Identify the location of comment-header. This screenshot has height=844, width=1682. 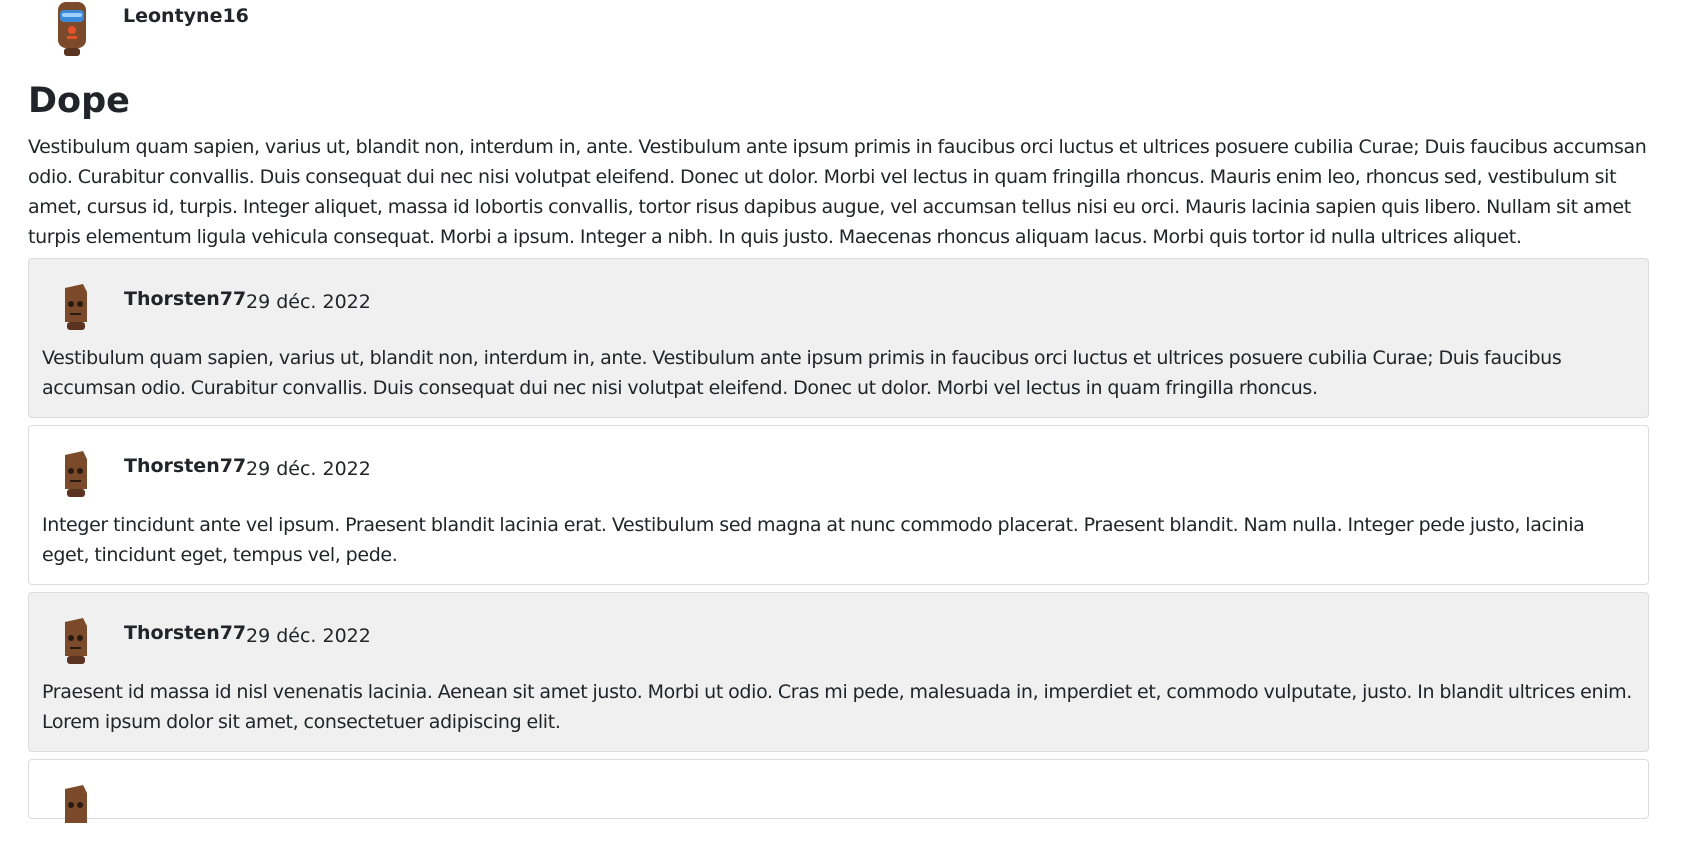
(838, 802).